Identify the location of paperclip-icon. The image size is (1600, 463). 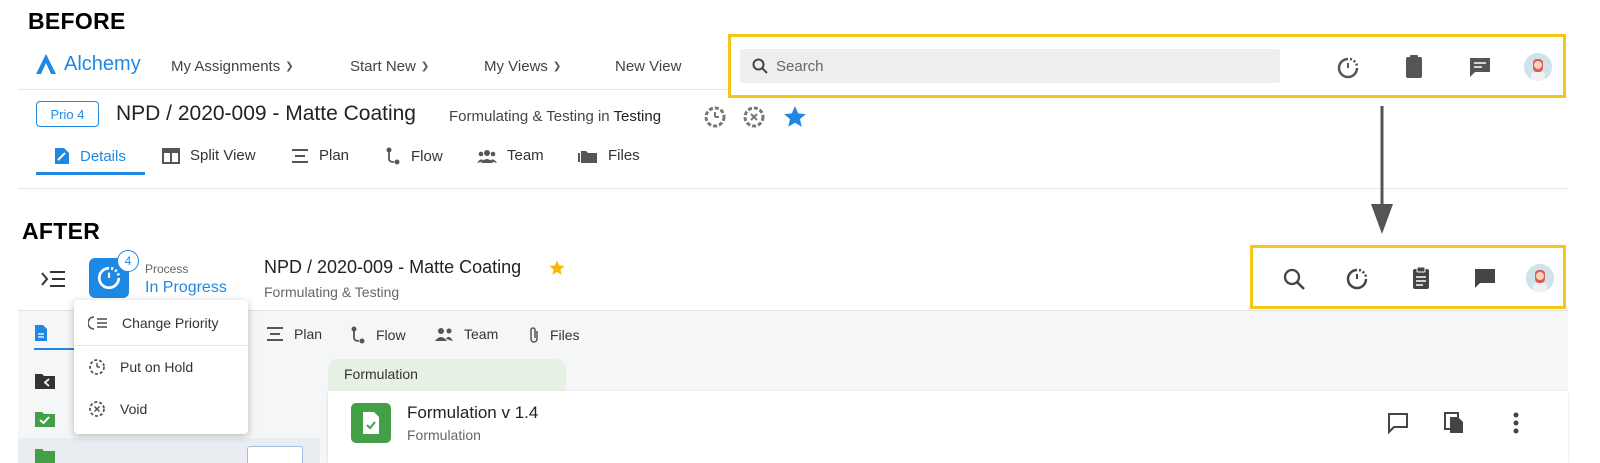
(534, 335).